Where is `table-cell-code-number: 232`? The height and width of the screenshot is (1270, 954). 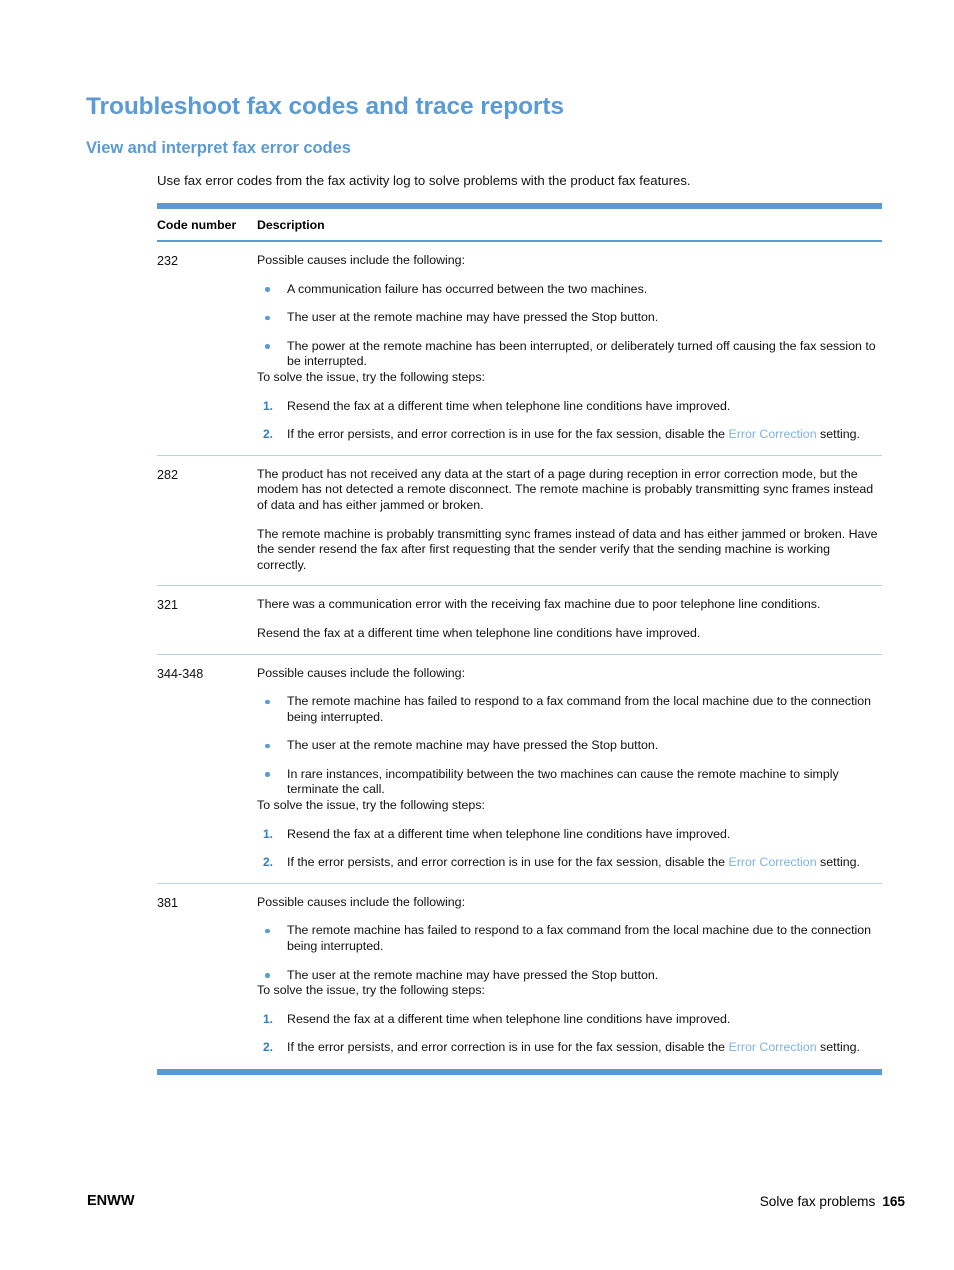
table-cell-code-number: 232 is located at coordinates (168, 261).